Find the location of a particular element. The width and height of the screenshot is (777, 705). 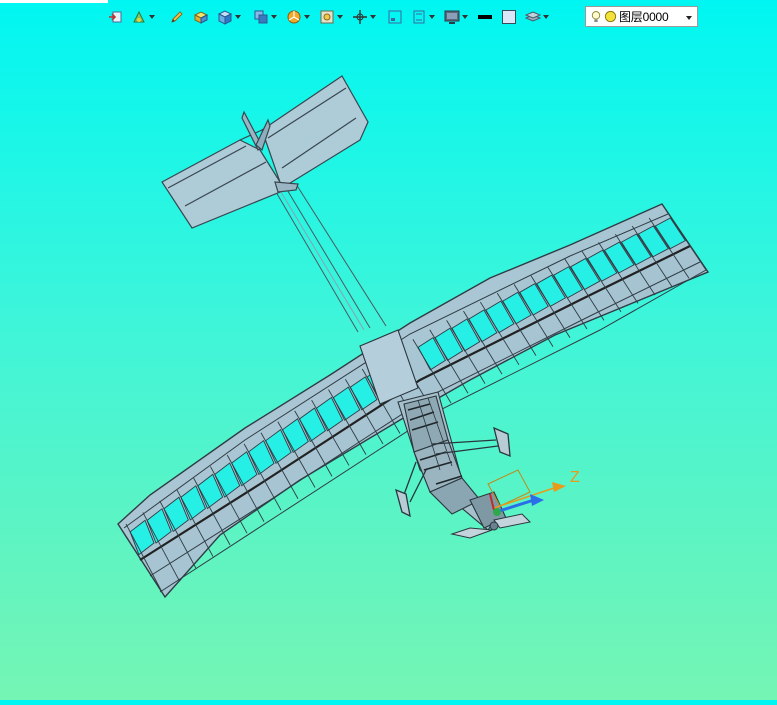

pencil-icon is located at coordinates (177, 17).